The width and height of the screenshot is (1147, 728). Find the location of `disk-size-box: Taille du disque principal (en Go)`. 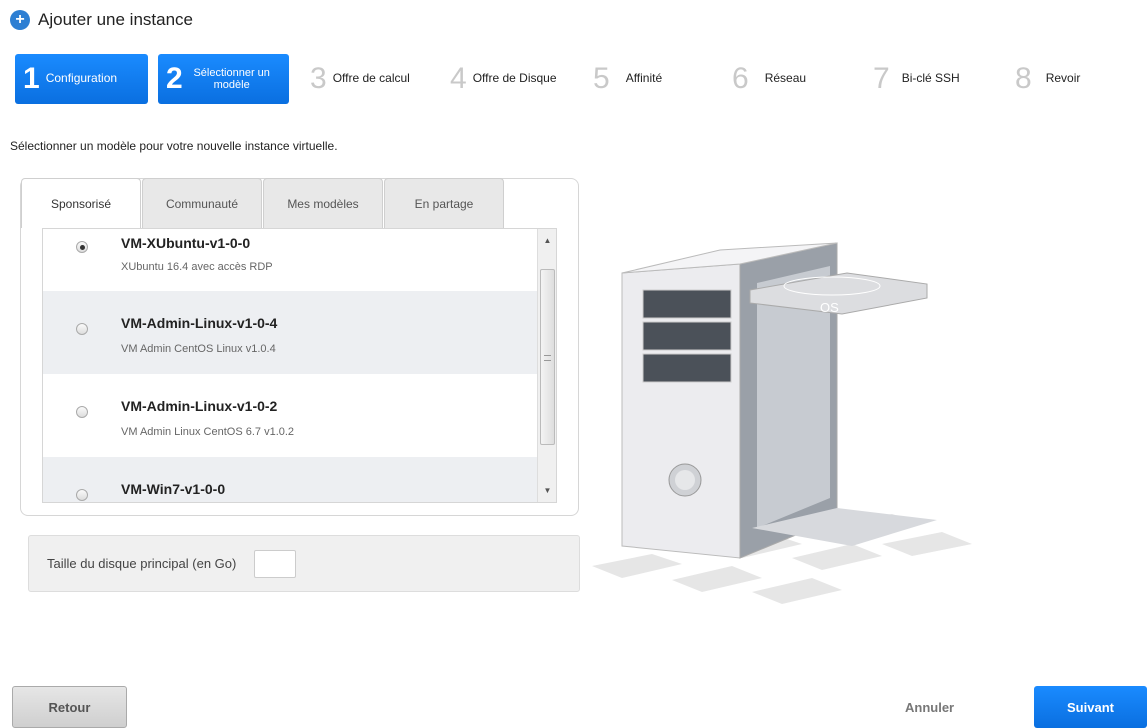

disk-size-box: Taille du disque principal (en Go) is located at coordinates (304, 563).